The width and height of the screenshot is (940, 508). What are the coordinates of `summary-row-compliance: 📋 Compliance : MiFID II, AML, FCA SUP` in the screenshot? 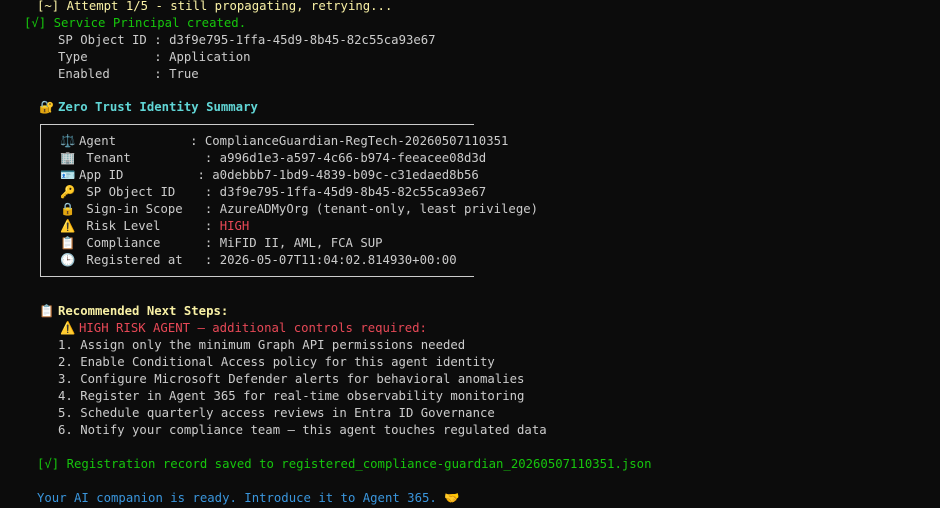 It's located at (221, 243).